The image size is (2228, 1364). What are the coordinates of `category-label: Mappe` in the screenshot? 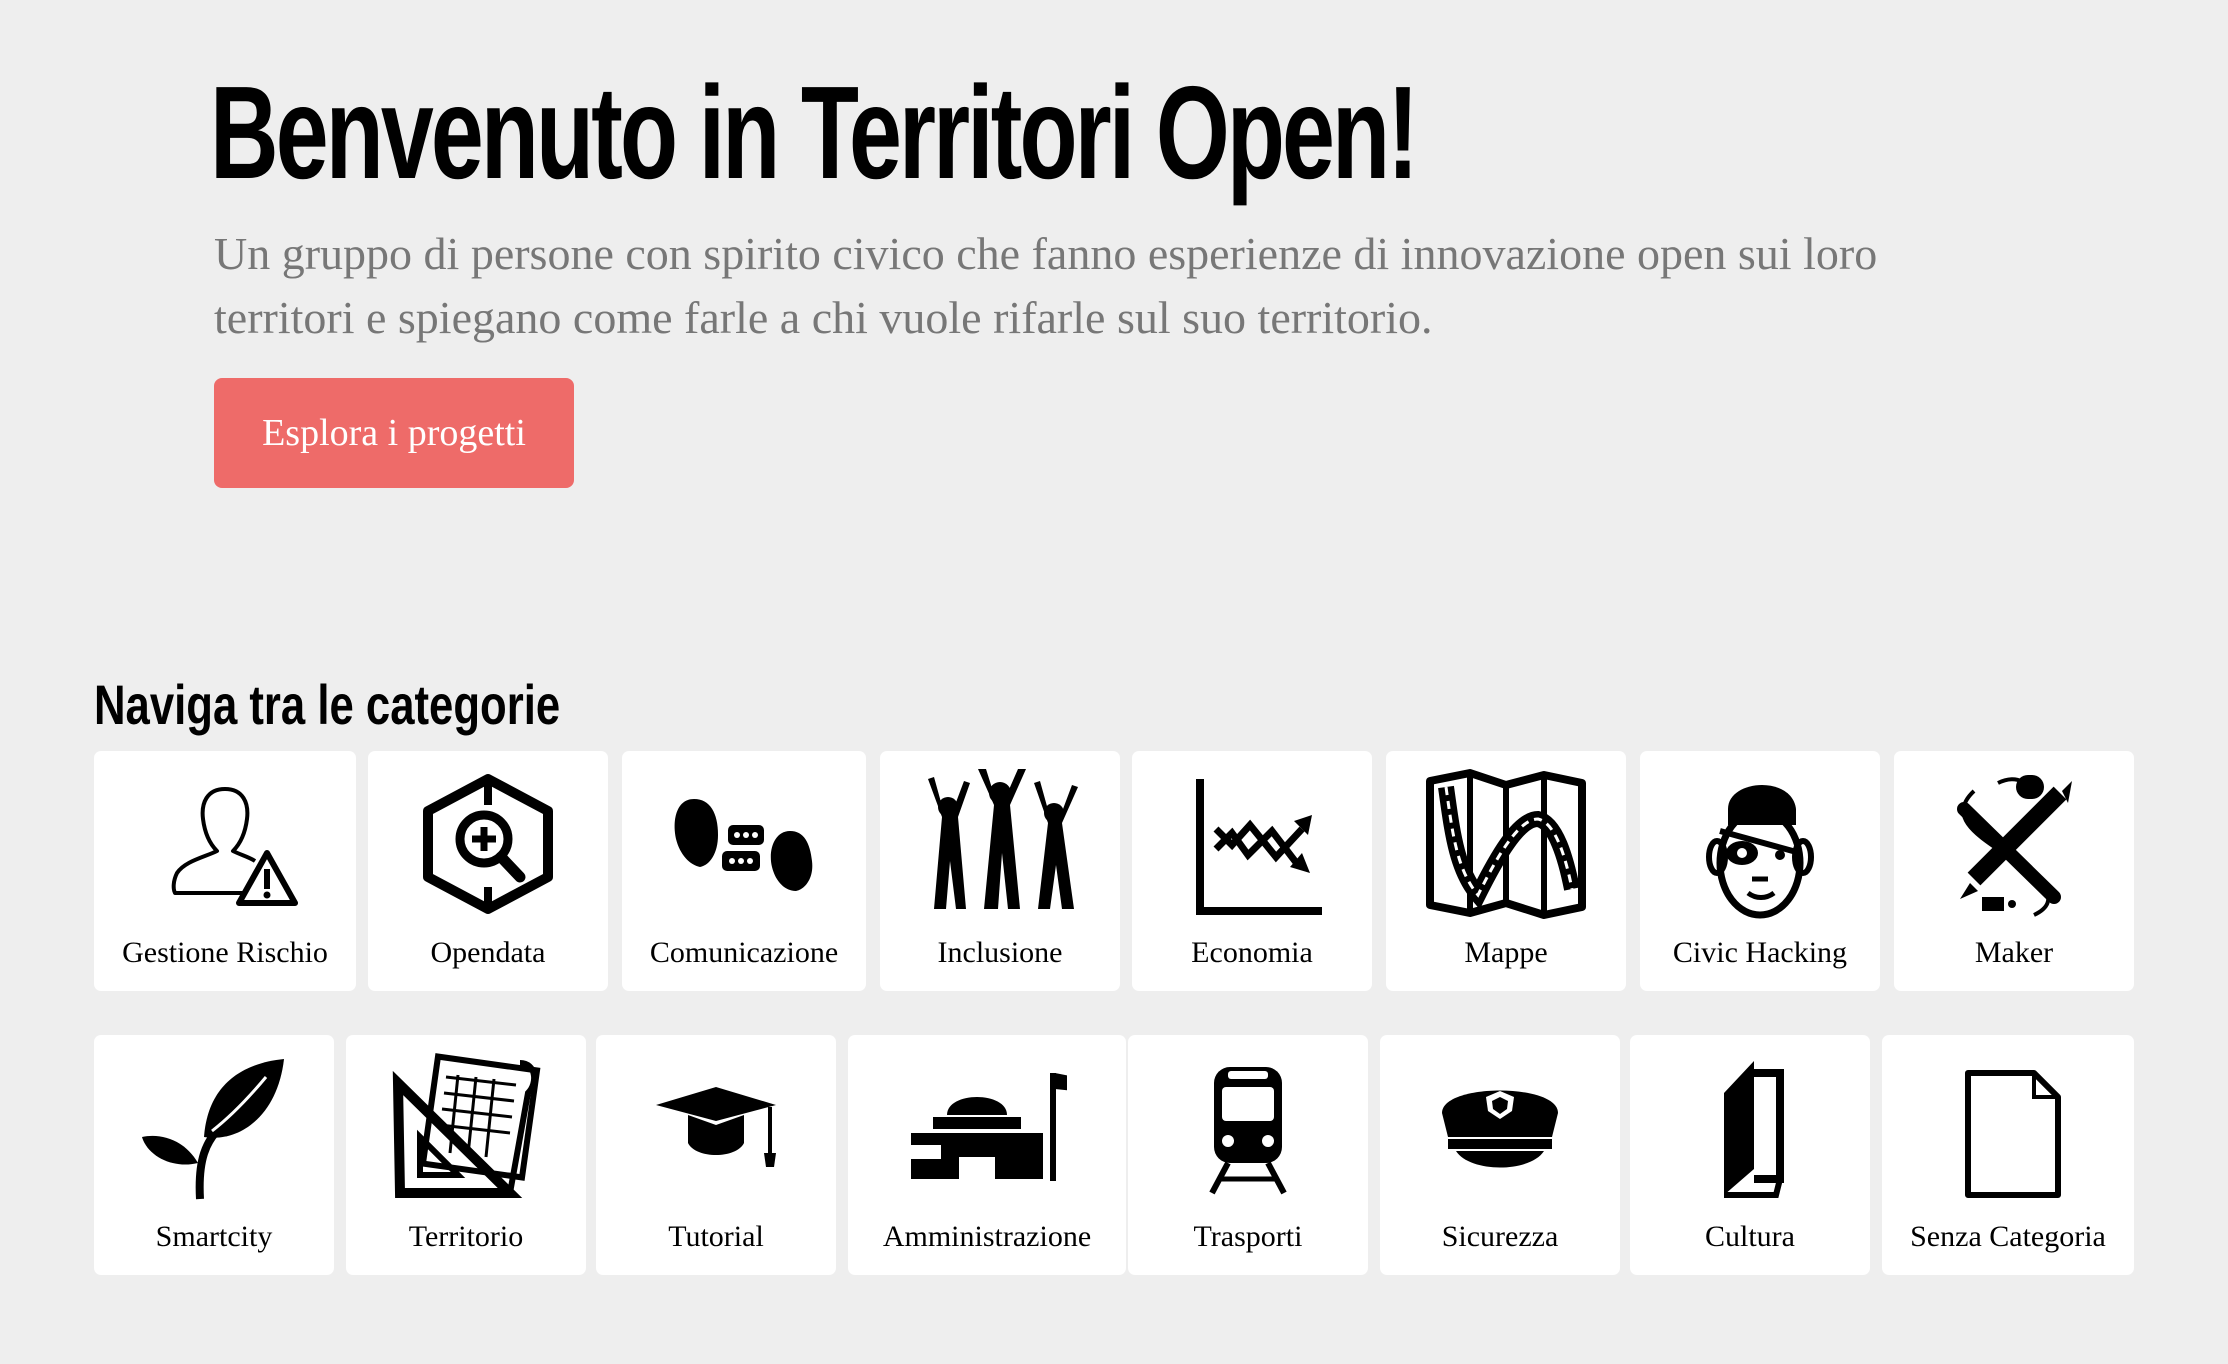 It's located at (1506, 952).